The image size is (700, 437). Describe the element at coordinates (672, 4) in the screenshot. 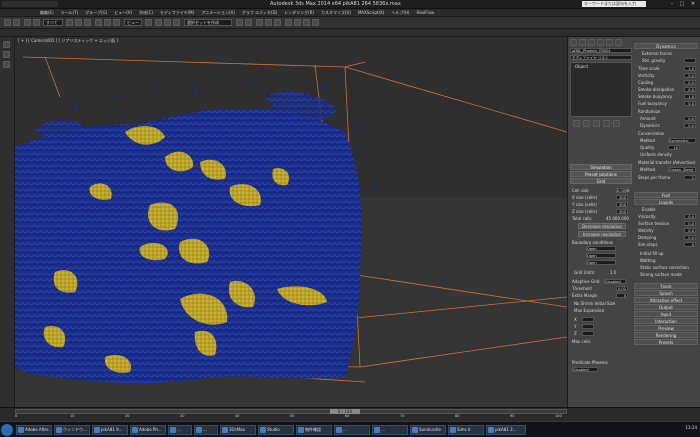

I see `minimize-button: –` at that location.